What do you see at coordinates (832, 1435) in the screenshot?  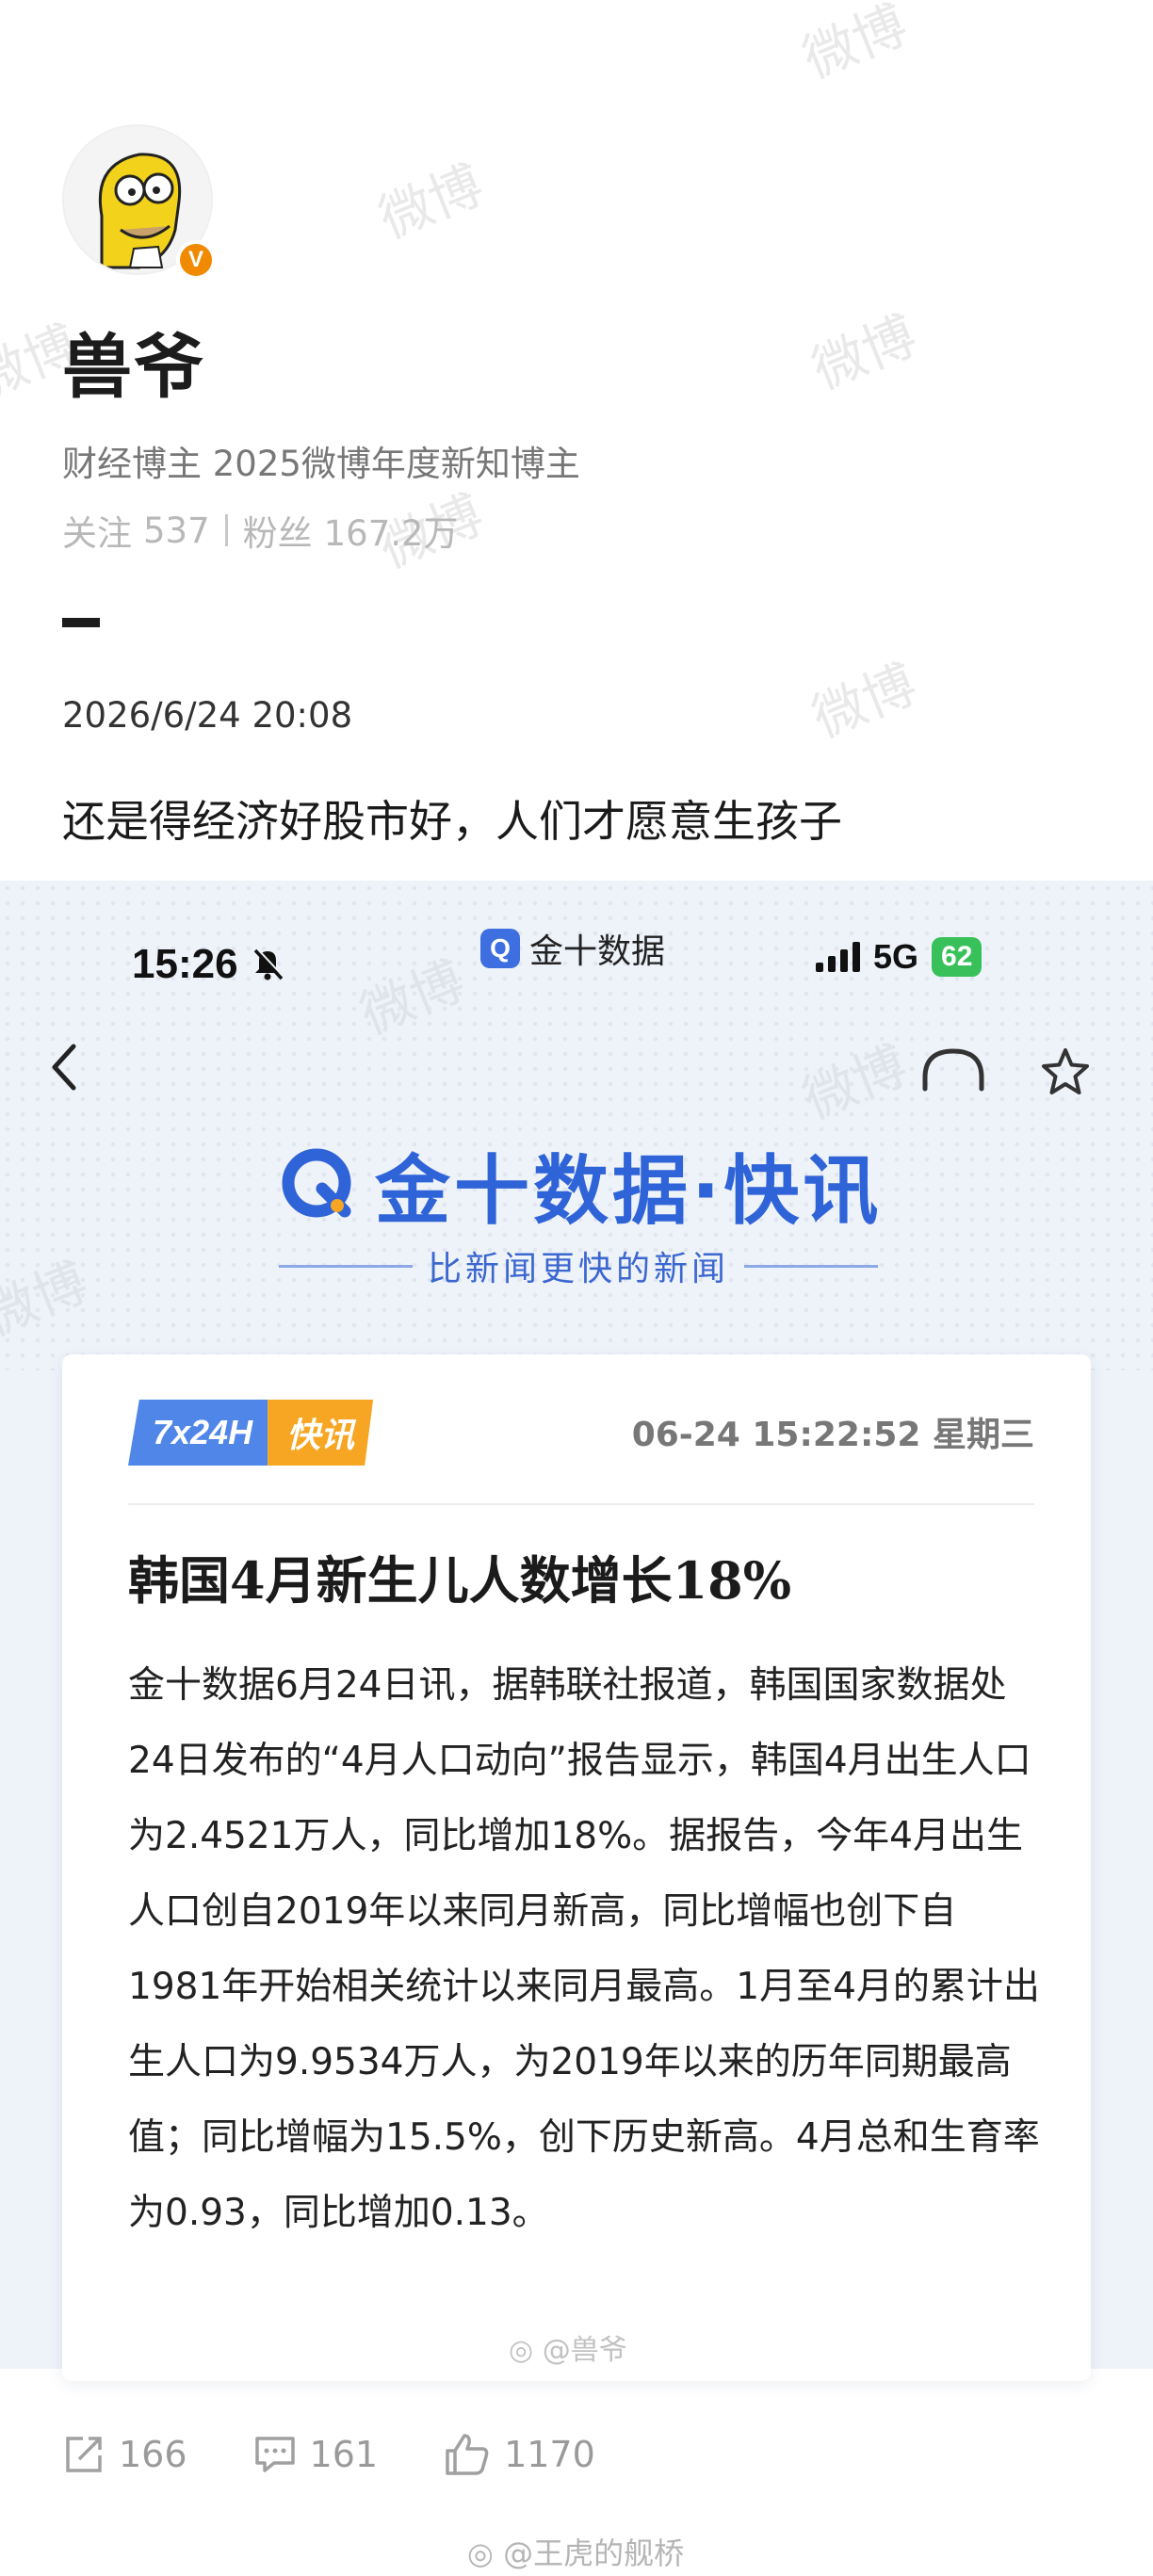 I see `news-timestamp: 06-24 15:22:52 星期三` at bounding box center [832, 1435].